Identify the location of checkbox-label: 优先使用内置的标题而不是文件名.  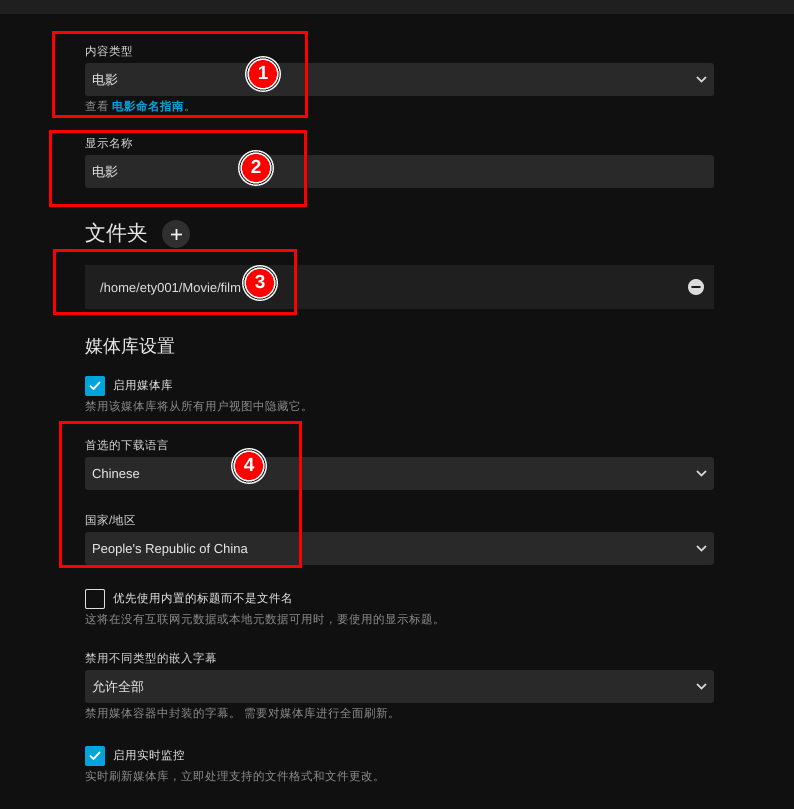
(203, 599).